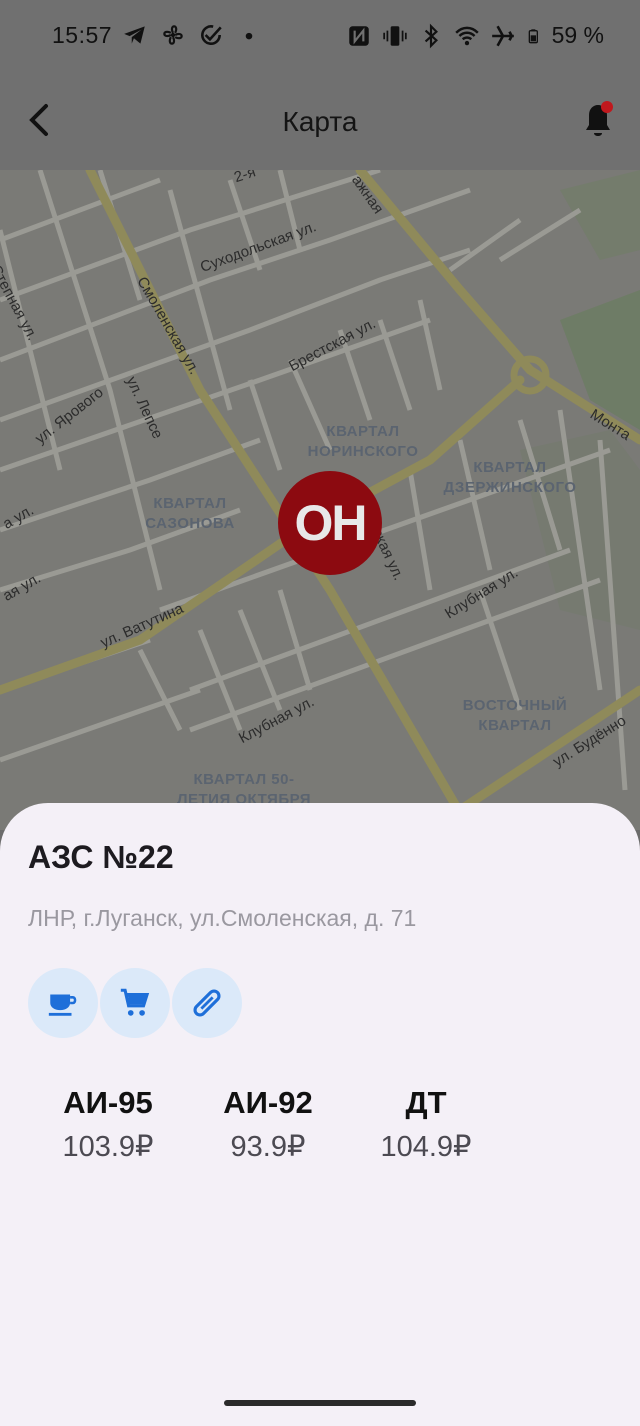 The height and width of the screenshot is (1426, 640). I want to click on district-label: ВОСТОЧНЫЙ КВАРТАЛ, so click(515, 715).